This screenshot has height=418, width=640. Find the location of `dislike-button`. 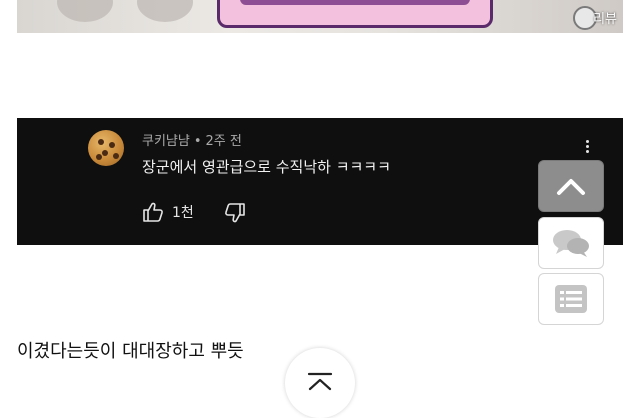

dislike-button is located at coordinates (235, 215).